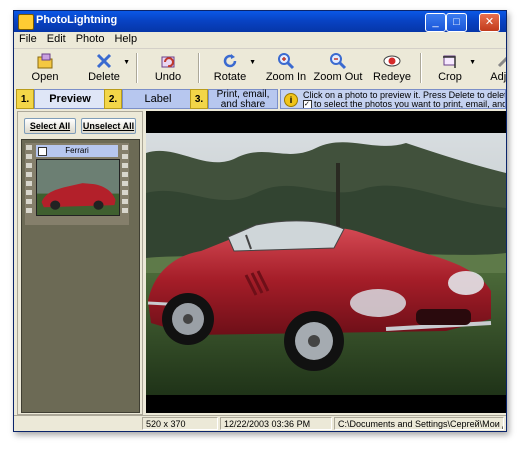  I want to click on select-all-button: Select All, so click(50, 126).